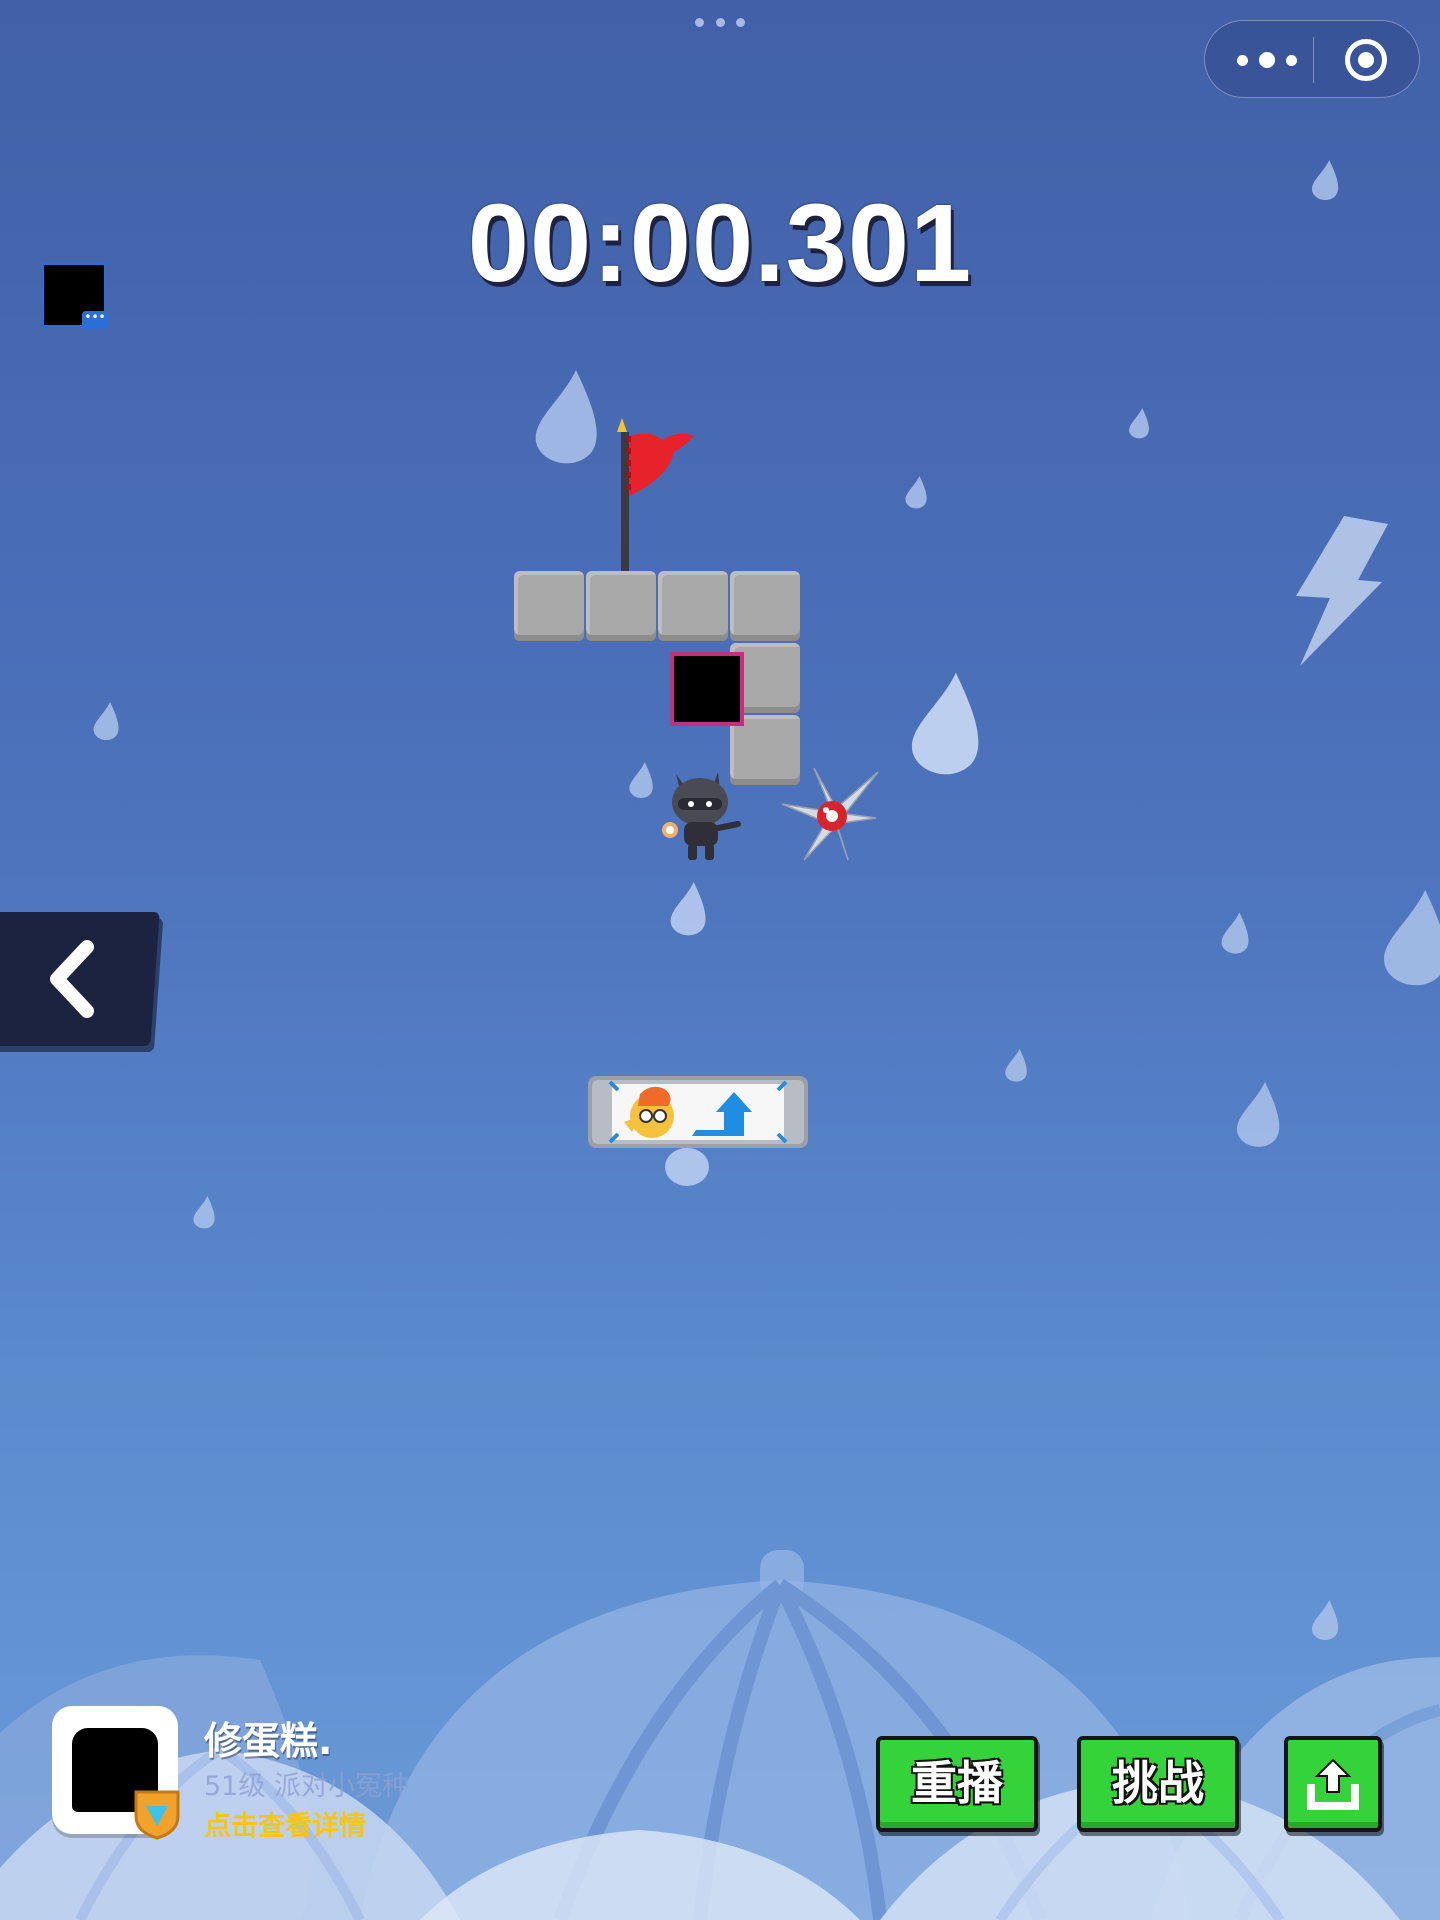  What do you see at coordinates (71, 979) in the screenshot?
I see `chevron-left-icon` at bounding box center [71, 979].